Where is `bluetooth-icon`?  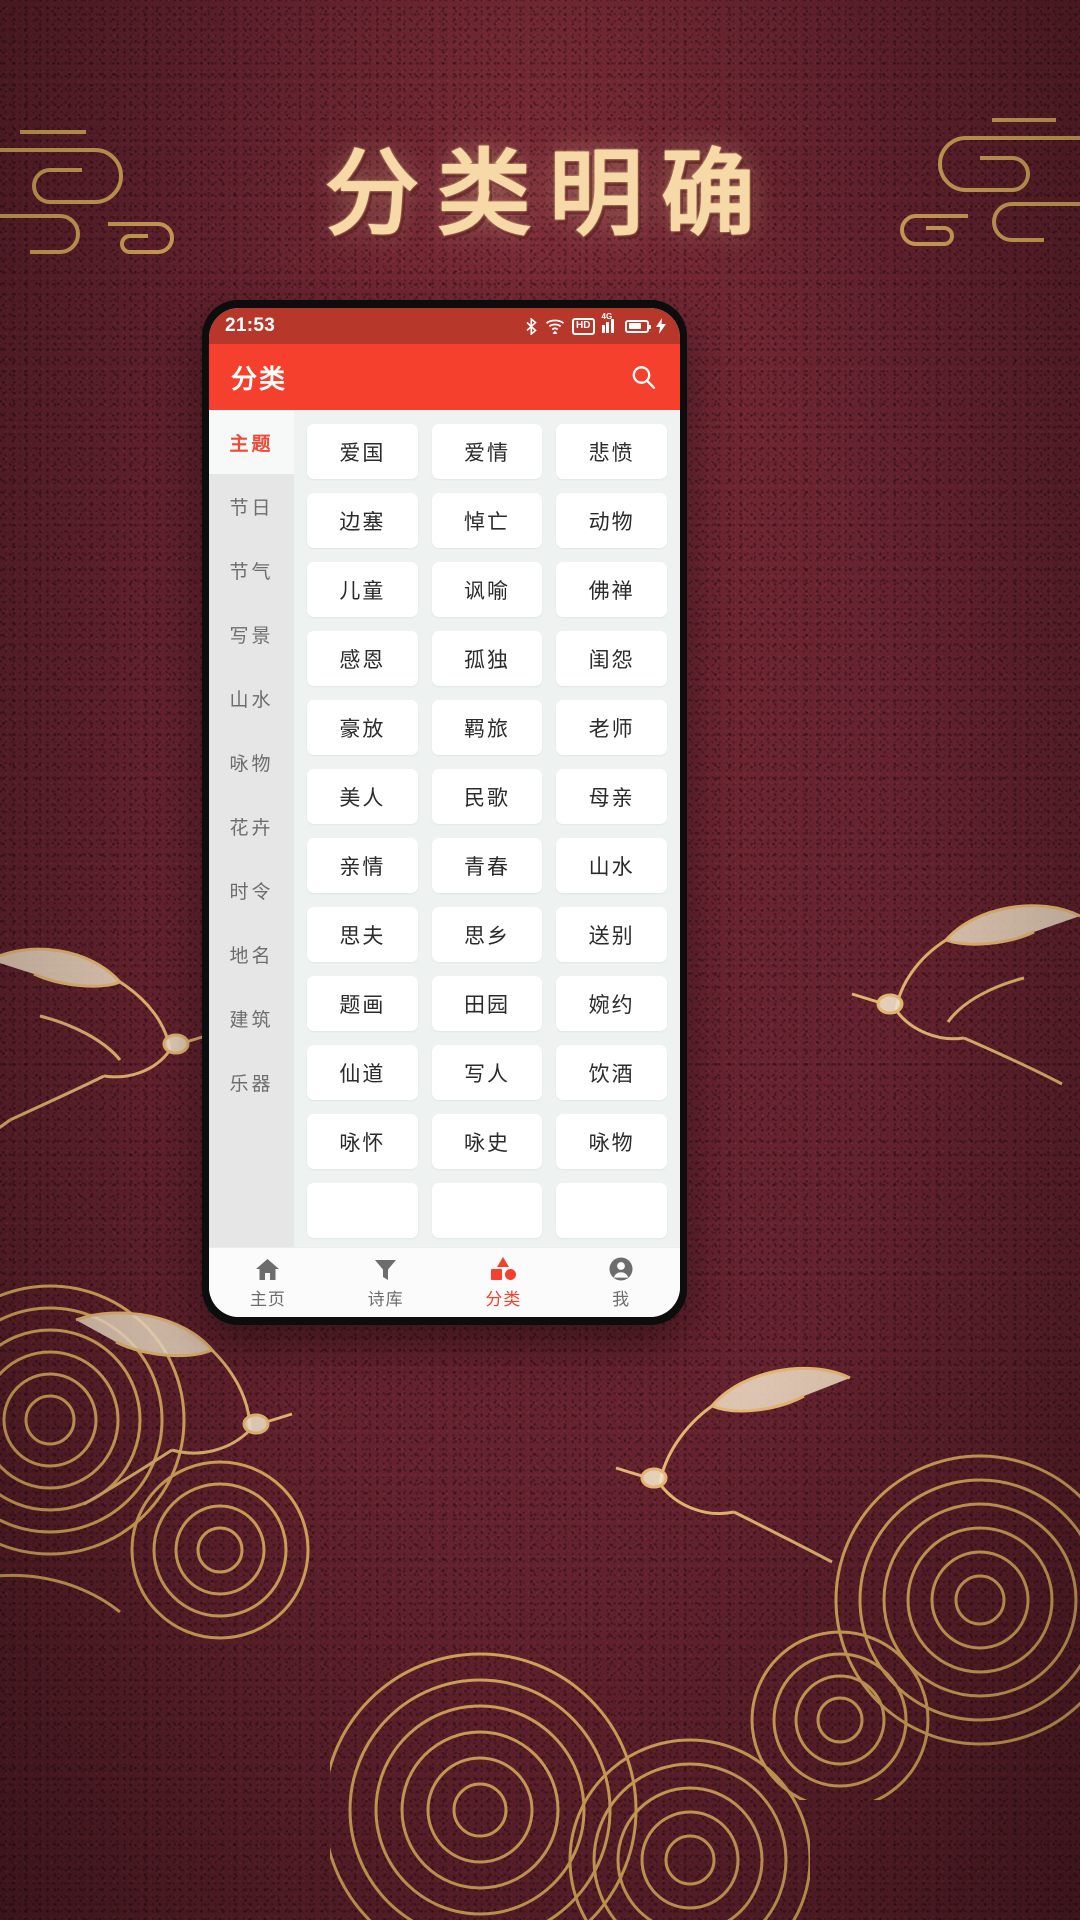
bluetooth-icon is located at coordinates (531, 326).